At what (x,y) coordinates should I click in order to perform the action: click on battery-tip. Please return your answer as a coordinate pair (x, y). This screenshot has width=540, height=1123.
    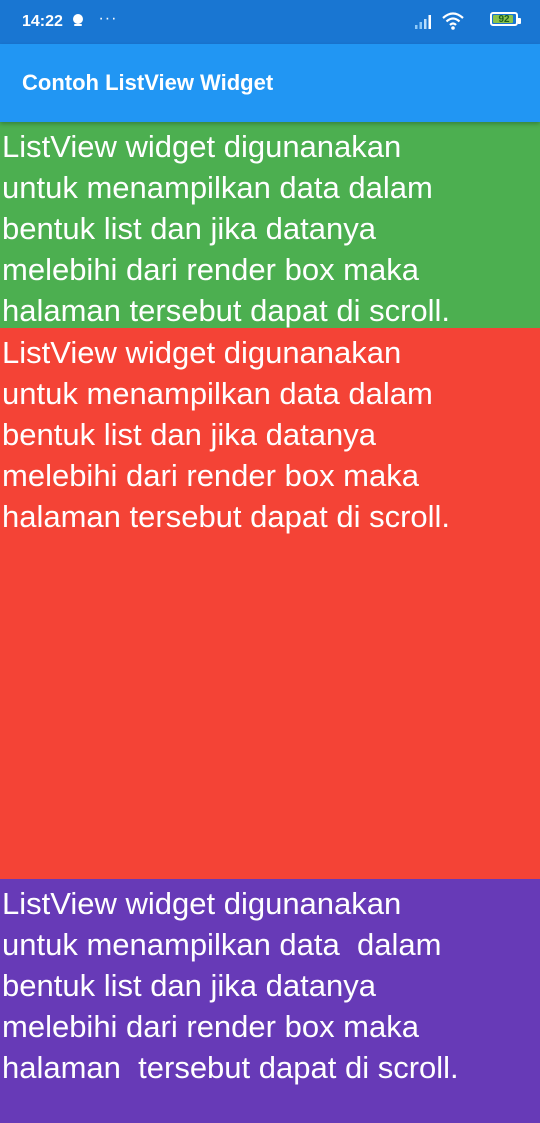
    Looking at the image, I should click on (519, 21).